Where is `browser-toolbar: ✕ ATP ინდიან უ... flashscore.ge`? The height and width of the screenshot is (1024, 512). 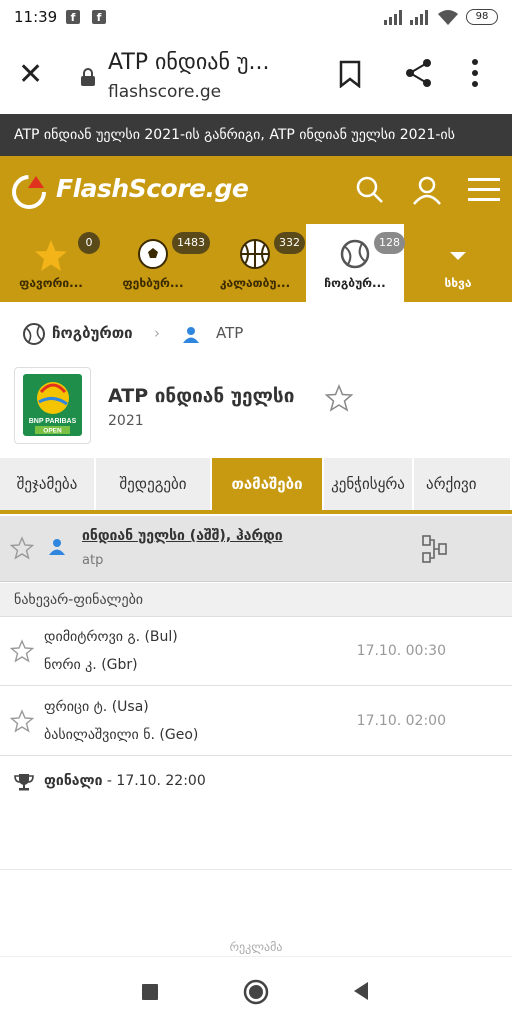
browser-toolbar: ✕ ATP ინდიან უ... flashscore.ge is located at coordinates (256, 75).